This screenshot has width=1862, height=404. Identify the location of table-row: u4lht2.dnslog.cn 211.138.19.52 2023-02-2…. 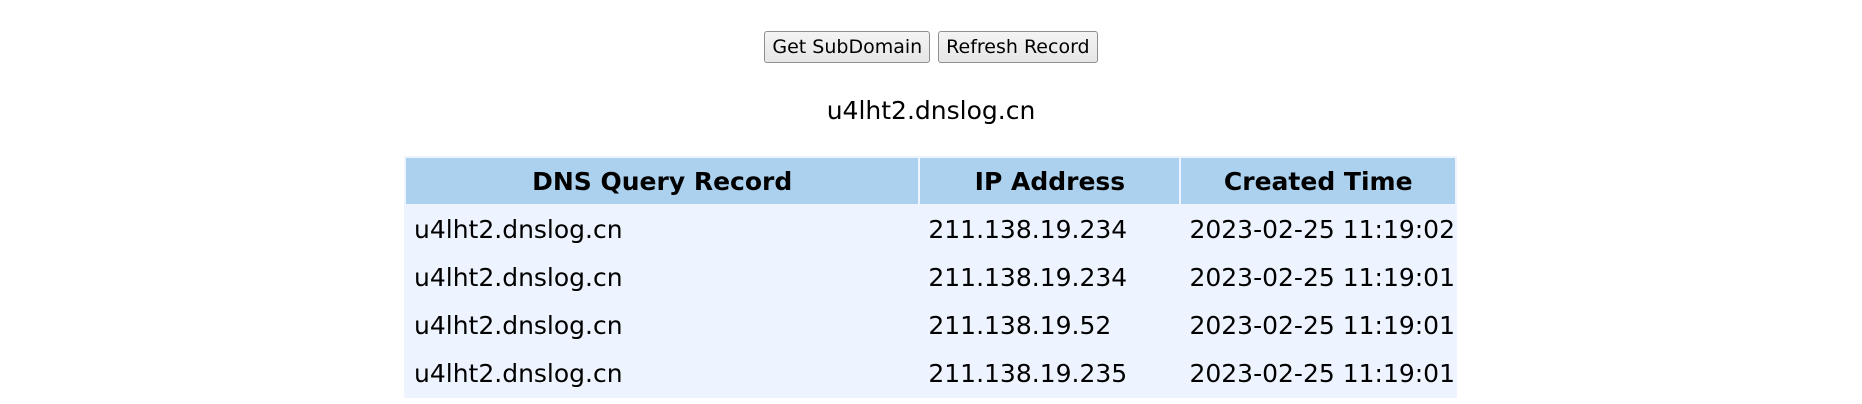
(930, 325).